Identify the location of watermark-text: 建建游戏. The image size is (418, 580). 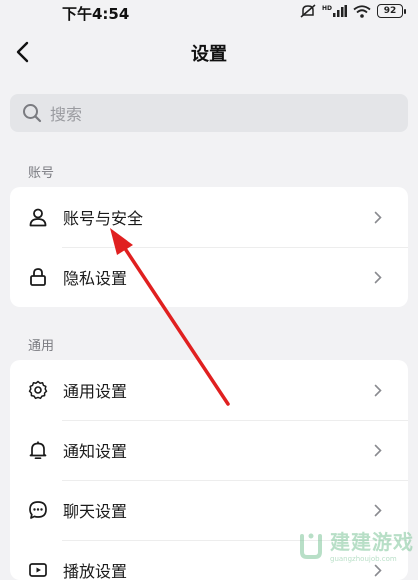
(372, 542).